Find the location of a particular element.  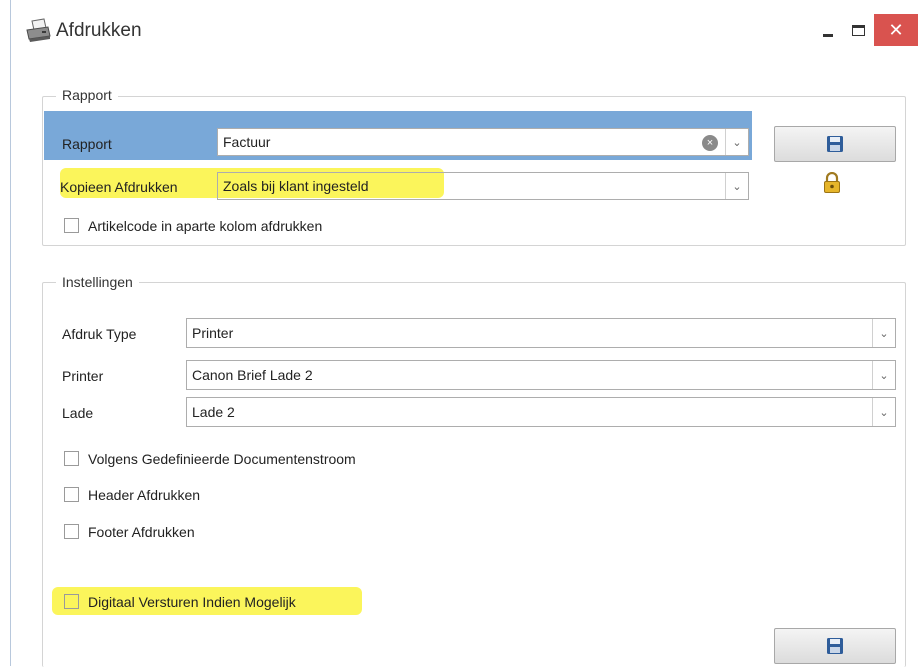

save-button is located at coordinates (835, 144).